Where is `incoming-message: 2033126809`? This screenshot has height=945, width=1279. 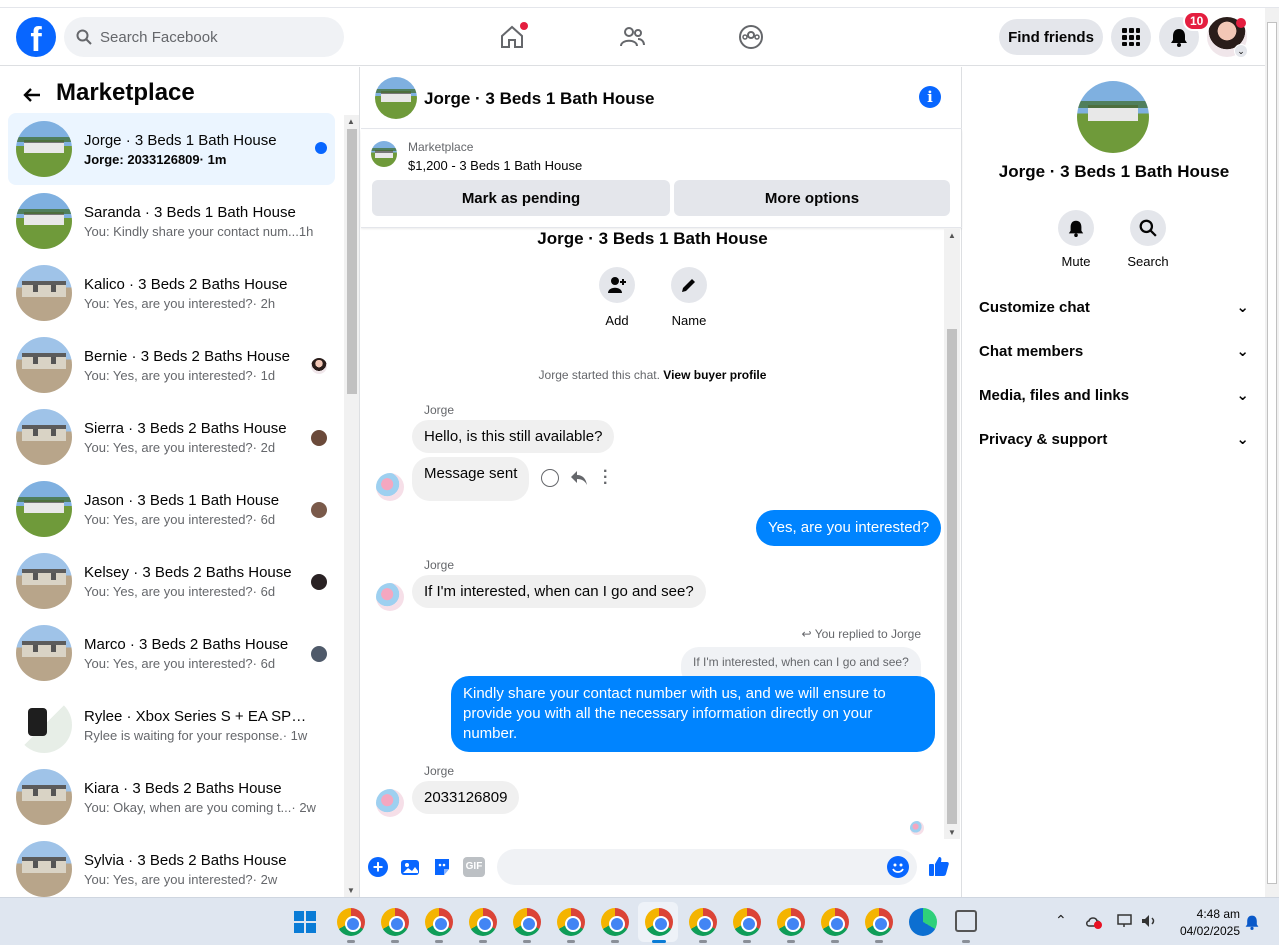 incoming-message: 2033126809 is located at coordinates (466, 797).